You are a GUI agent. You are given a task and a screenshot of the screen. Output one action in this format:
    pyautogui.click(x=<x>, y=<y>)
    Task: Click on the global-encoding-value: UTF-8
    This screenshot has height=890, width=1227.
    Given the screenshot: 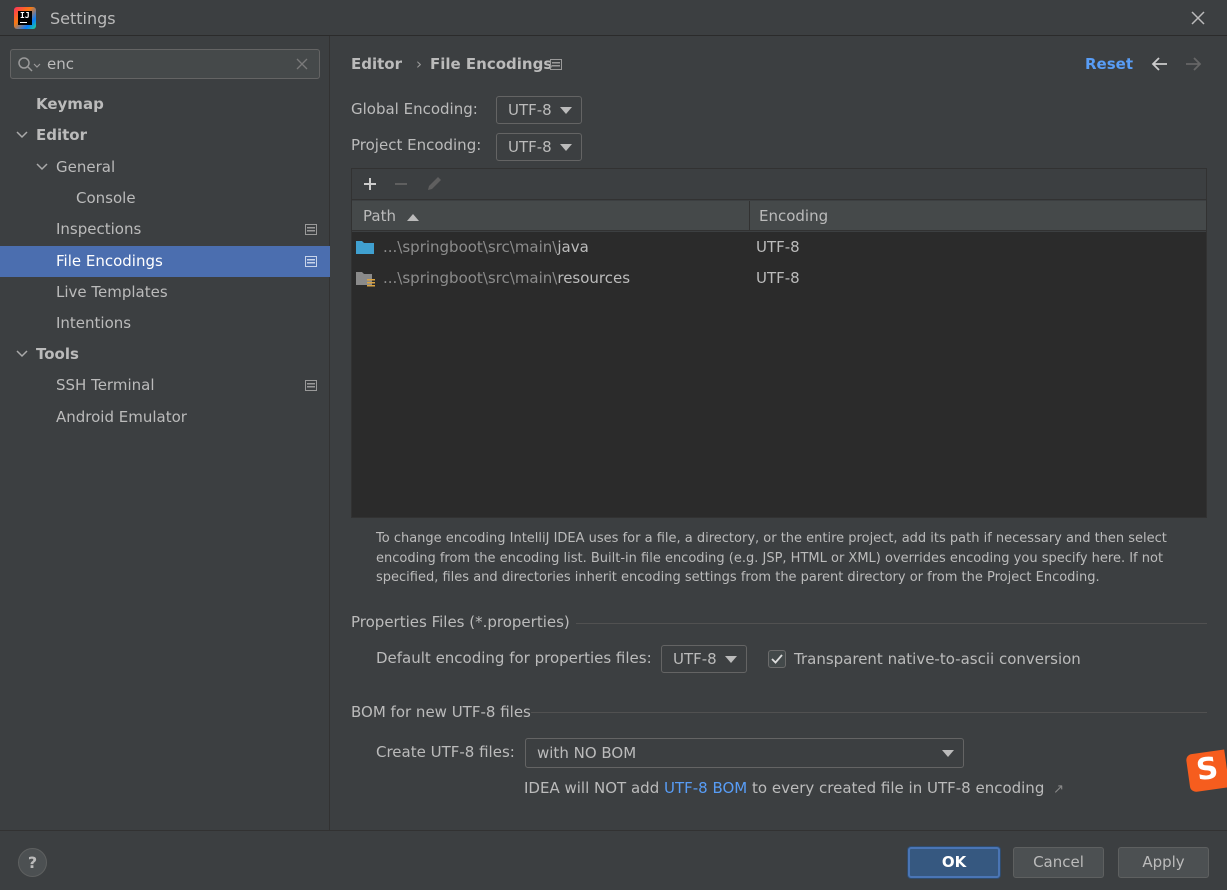 What is the action you would take?
    pyautogui.click(x=530, y=110)
    